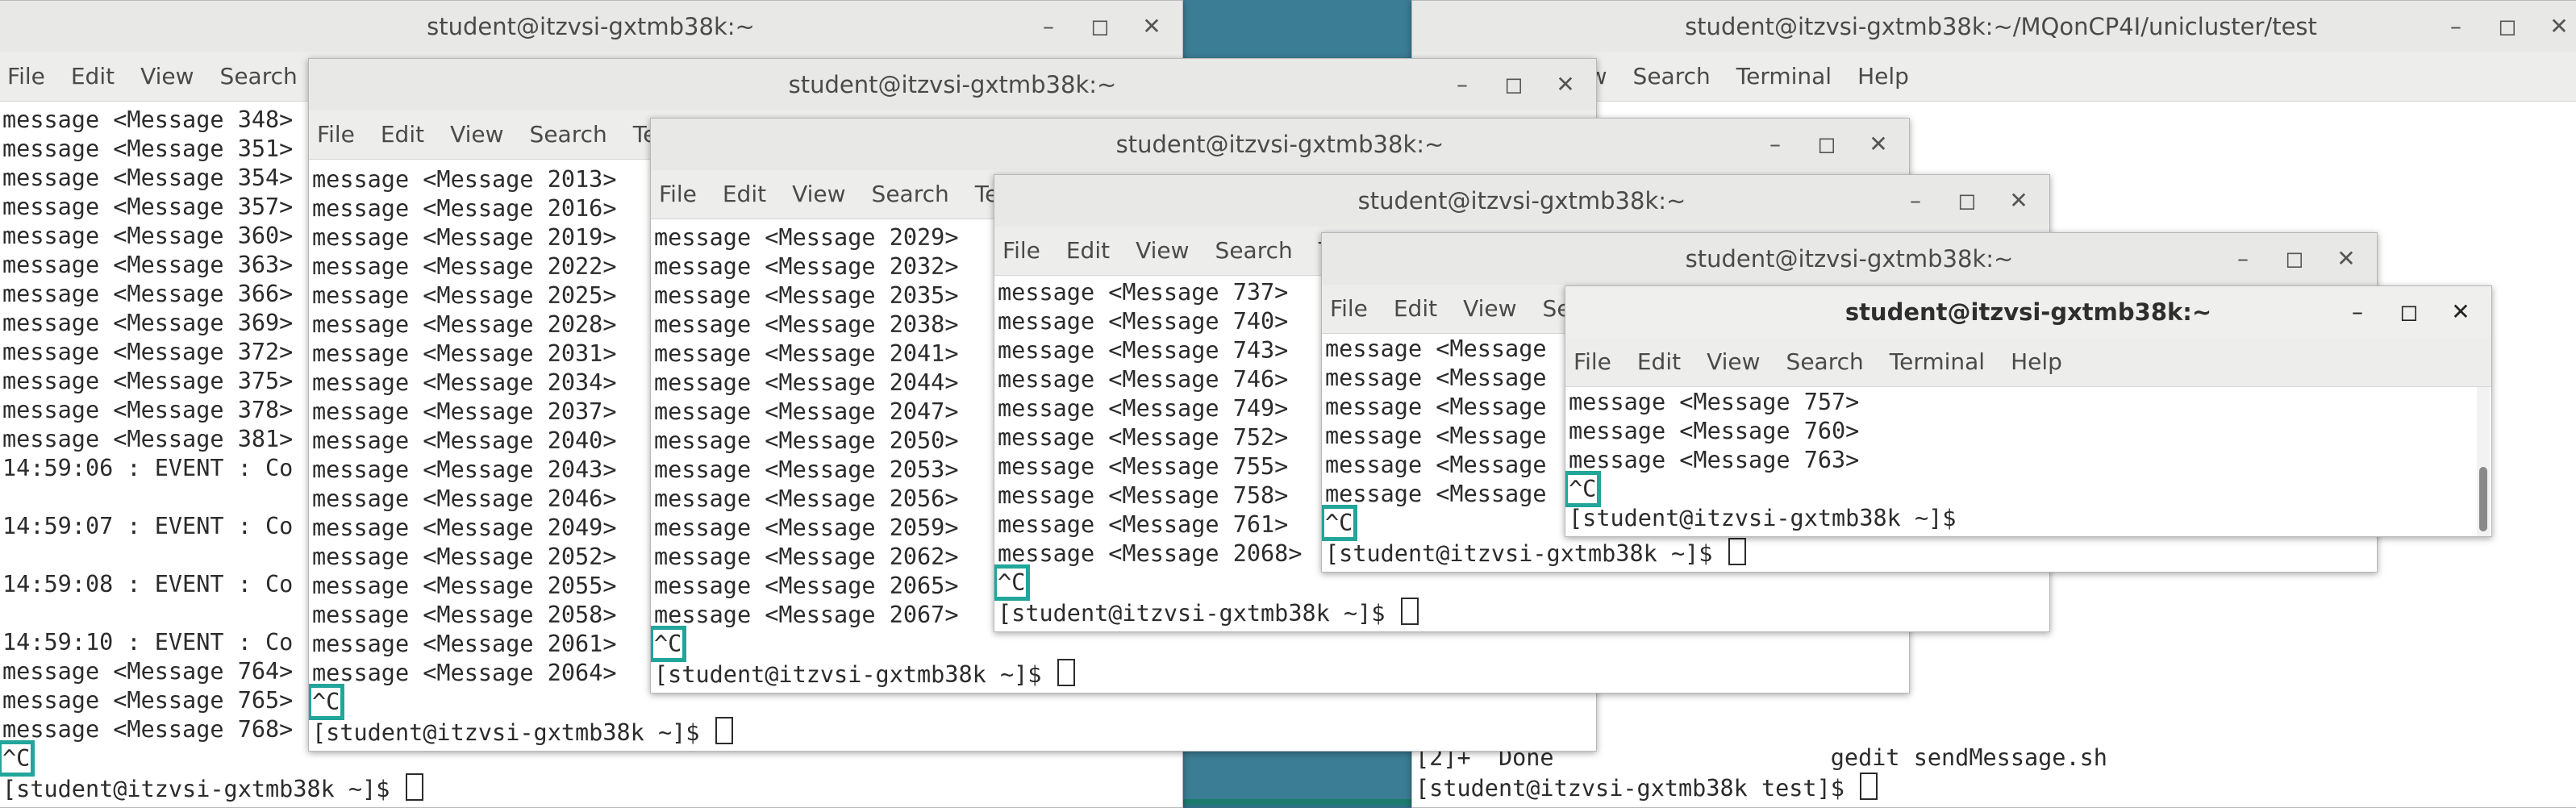  Describe the element at coordinates (1637, 788) in the screenshot. I see `shell-prompt: [student@itzvsi-gxtmb38k test]$` at that location.